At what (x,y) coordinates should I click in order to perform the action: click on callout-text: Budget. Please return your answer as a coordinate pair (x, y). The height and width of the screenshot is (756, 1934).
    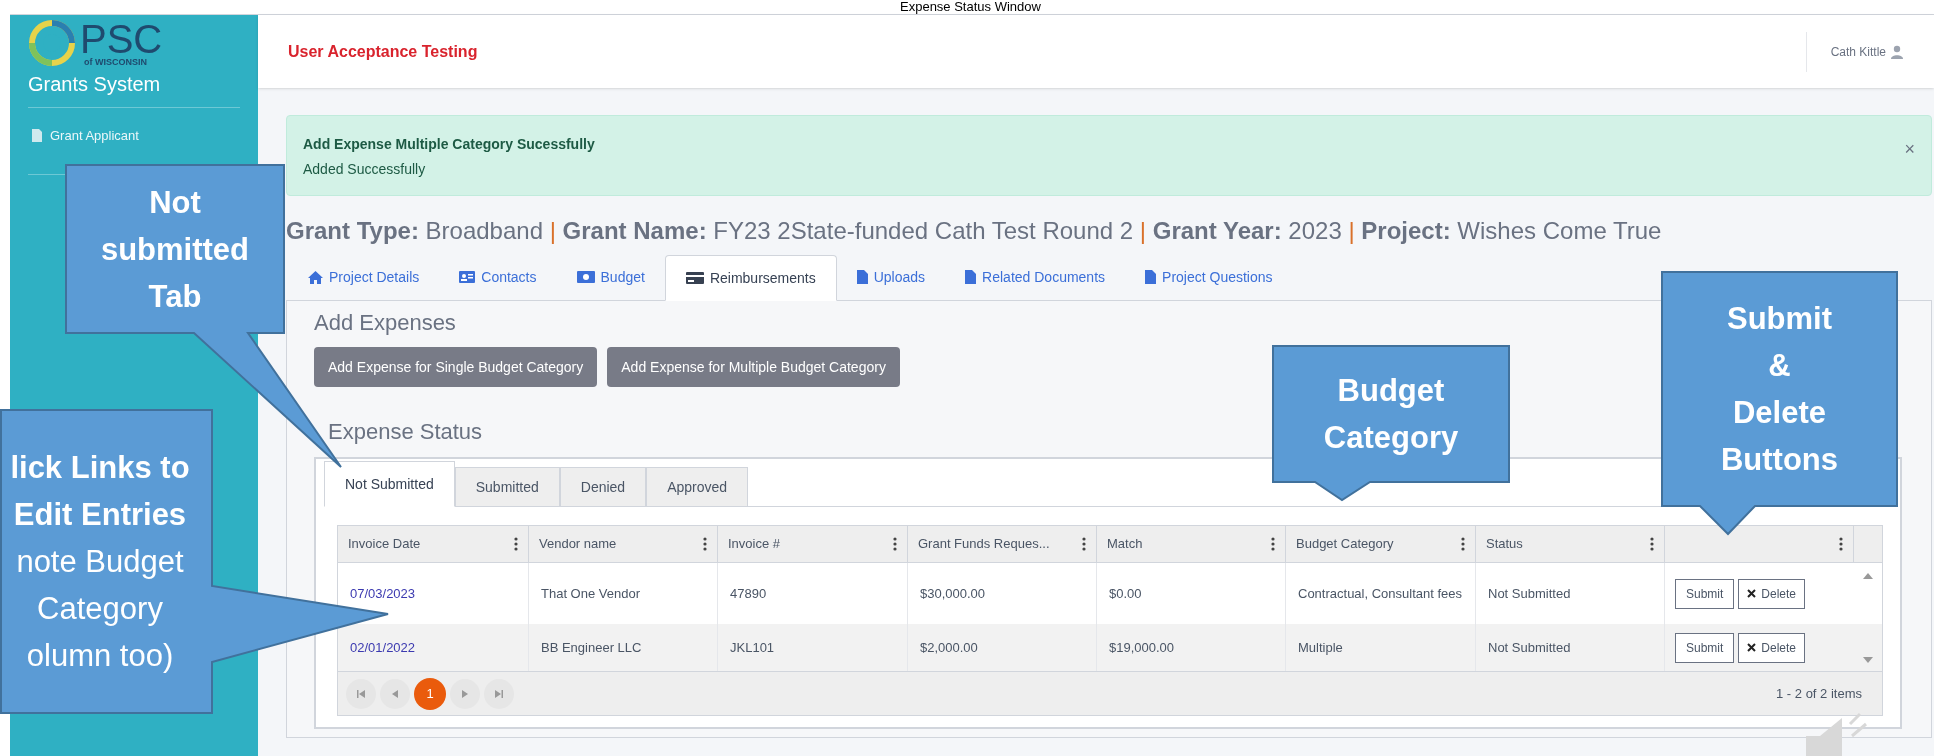
    Looking at the image, I should click on (1391, 391).